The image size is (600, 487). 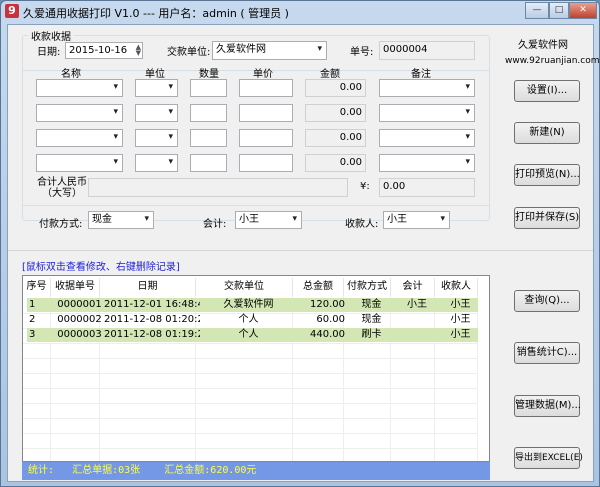 I want to click on yen-field: 0.00, so click(x=427, y=187).